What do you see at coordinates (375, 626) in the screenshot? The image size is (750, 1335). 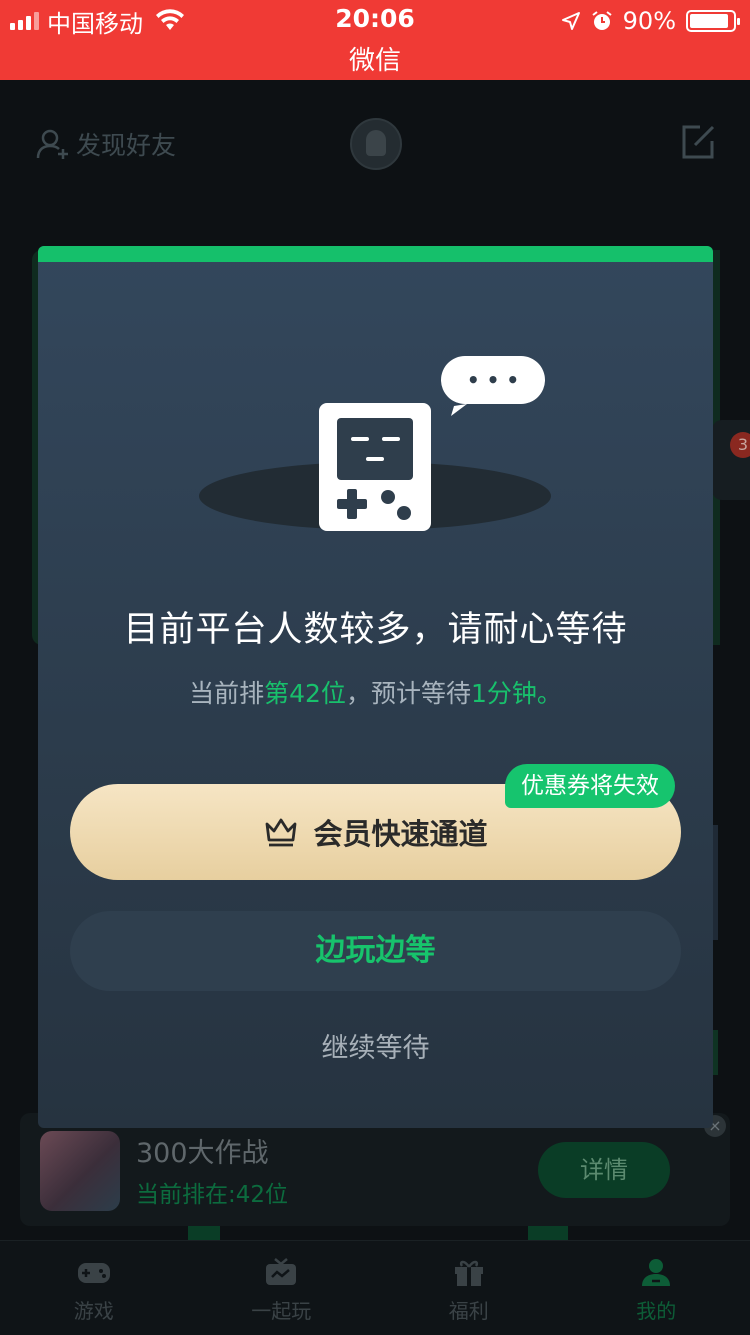 I see `dialog-title: 目前平台人数较多，请耐心等待` at bounding box center [375, 626].